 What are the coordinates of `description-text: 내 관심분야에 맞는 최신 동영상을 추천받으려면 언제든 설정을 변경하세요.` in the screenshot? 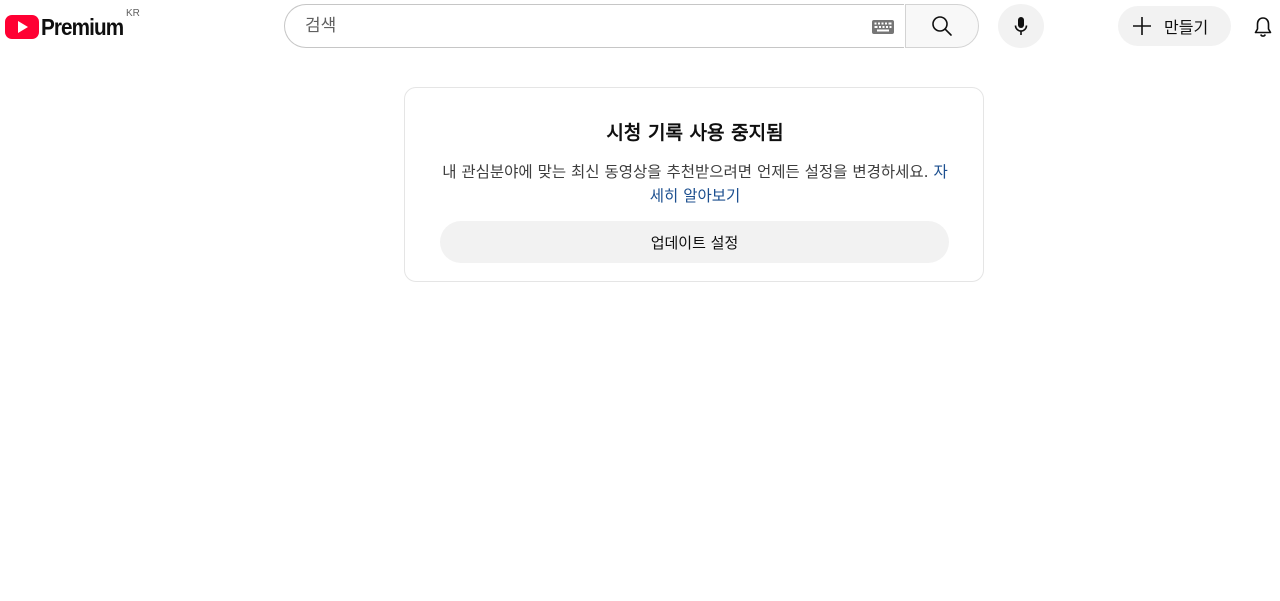 It's located at (688, 172).